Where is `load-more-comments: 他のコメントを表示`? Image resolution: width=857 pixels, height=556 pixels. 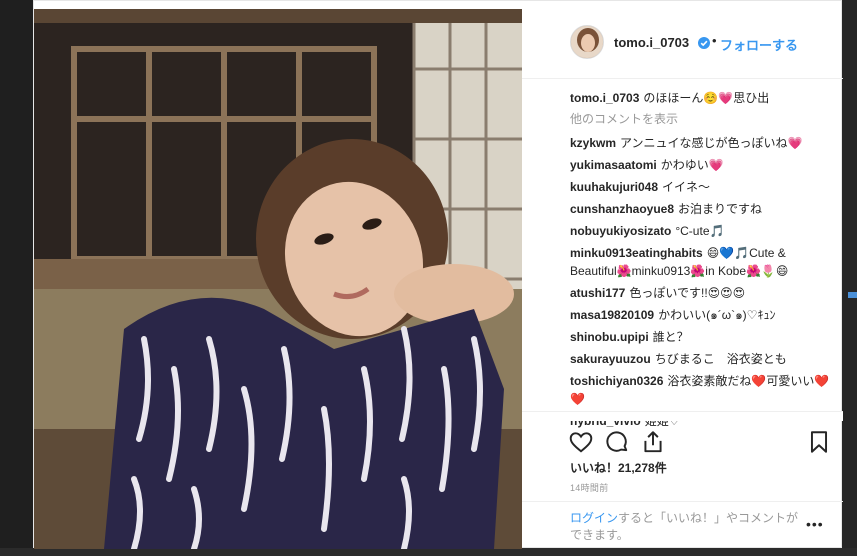 load-more-comments: 他のコメントを表示 is located at coordinates (702, 119).